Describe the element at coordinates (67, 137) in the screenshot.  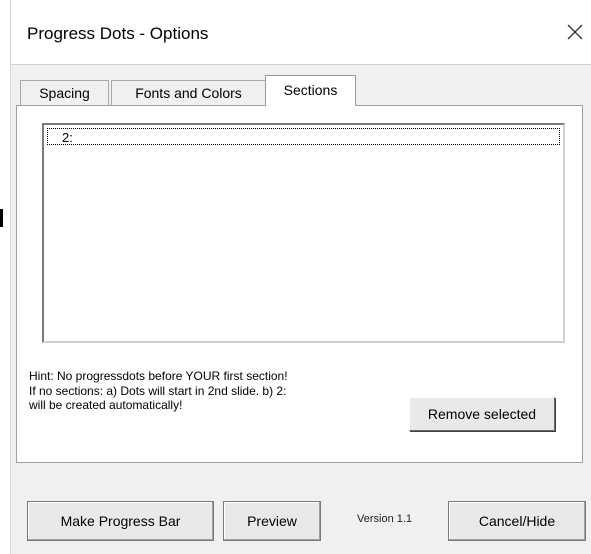
I see `list-item-label: 2:` at that location.